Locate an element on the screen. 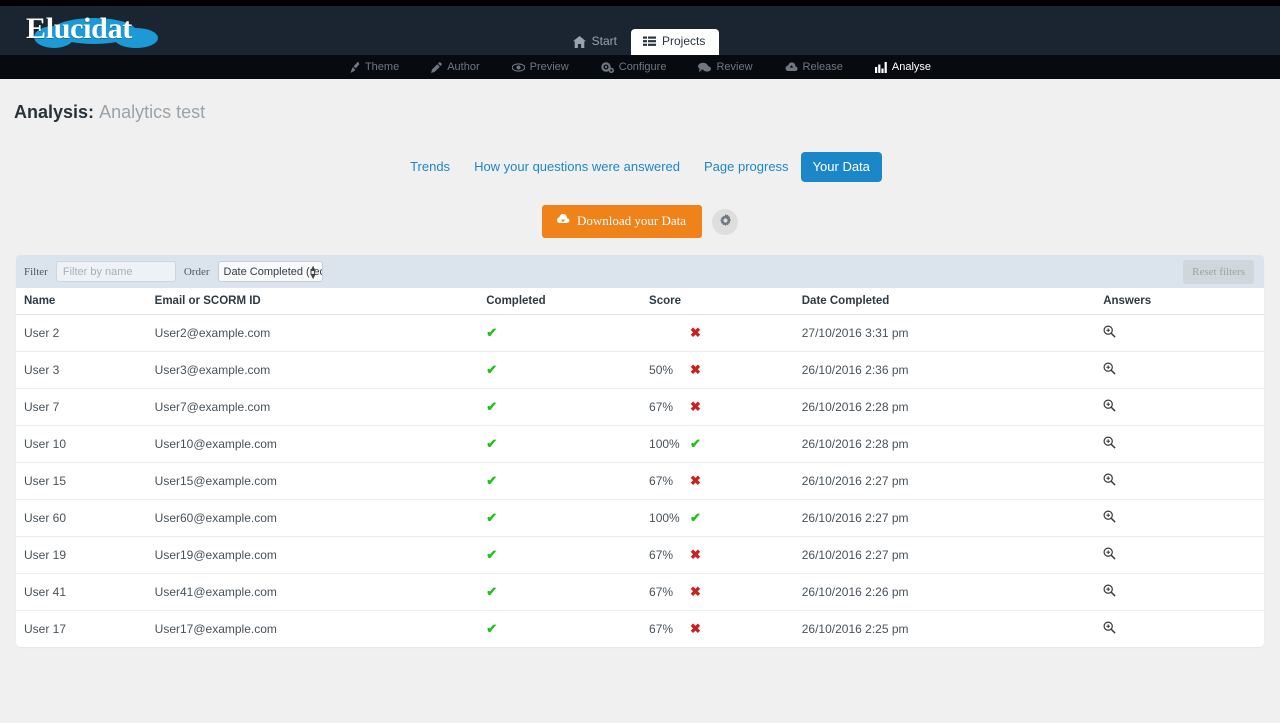  page-title-name: Analytics test is located at coordinates (152, 112).